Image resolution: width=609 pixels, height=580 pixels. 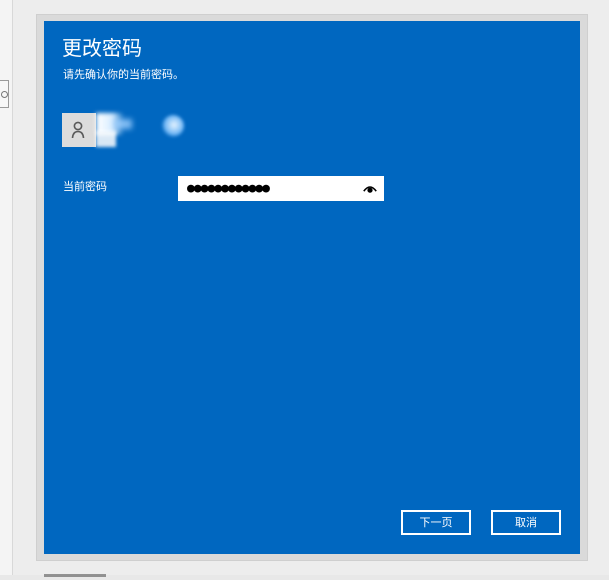 I want to click on cancel-button: 取消, so click(x=526, y=522).